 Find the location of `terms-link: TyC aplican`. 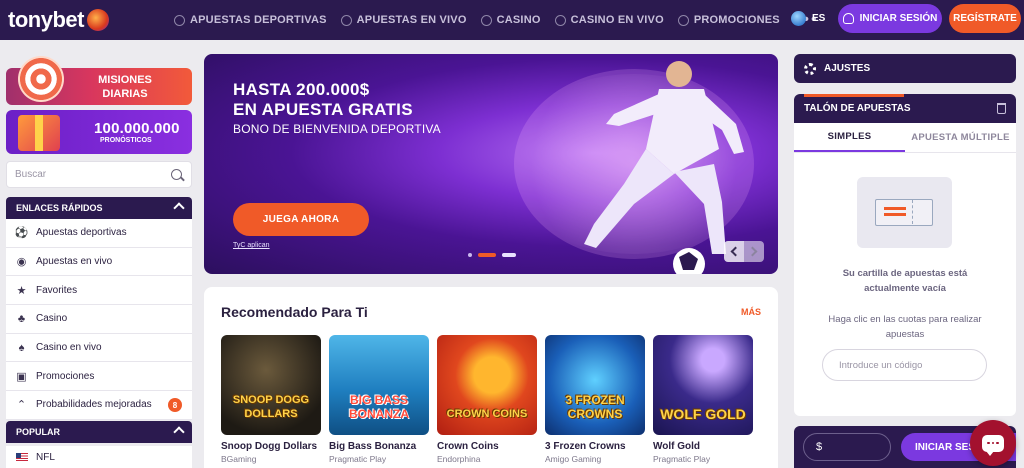

terms-link: TyC aplican is located at coordinates (251, 245).